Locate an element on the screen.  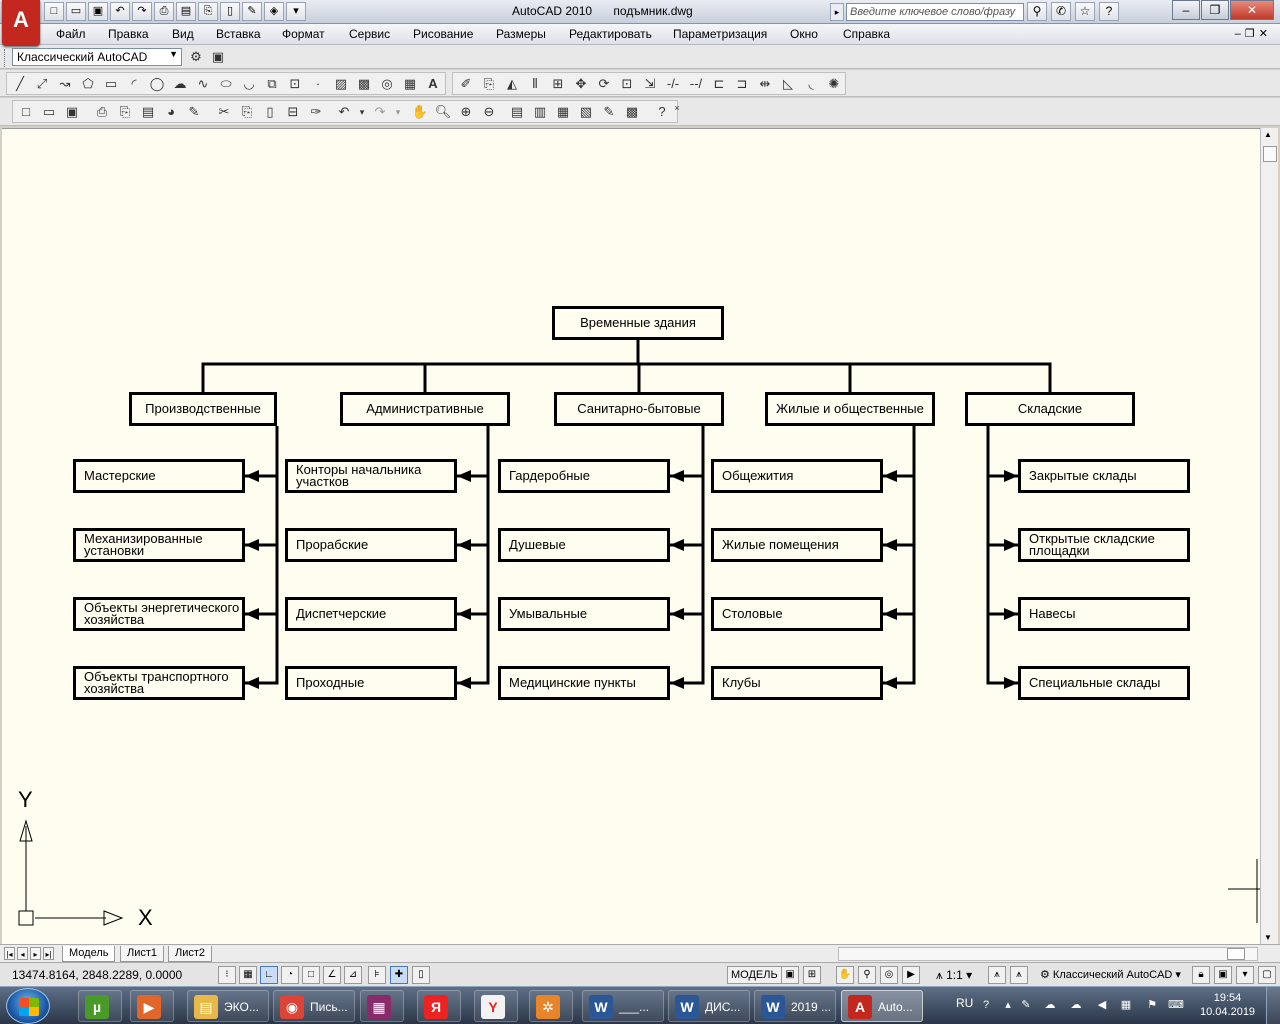
minimize-icon: ‒ is located at coordinates (1186, 10).